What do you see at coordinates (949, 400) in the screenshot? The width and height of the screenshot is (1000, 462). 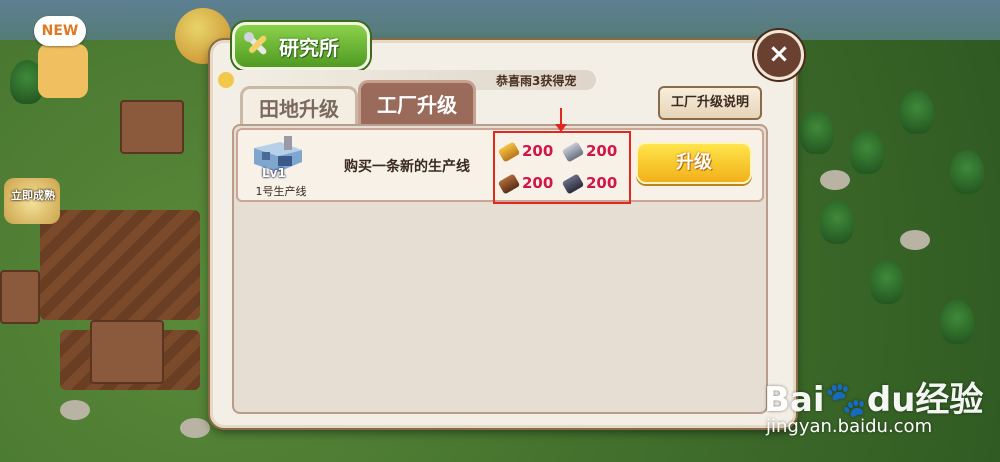 I see `baidu-label: 经验` at bounding box center [949, 400].